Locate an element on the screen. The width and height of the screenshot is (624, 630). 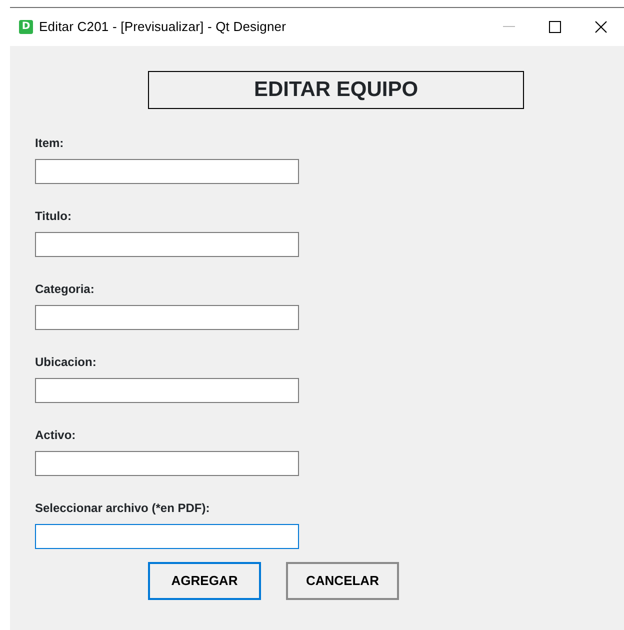
field-label: Item: is located at coordinates (50, 143).